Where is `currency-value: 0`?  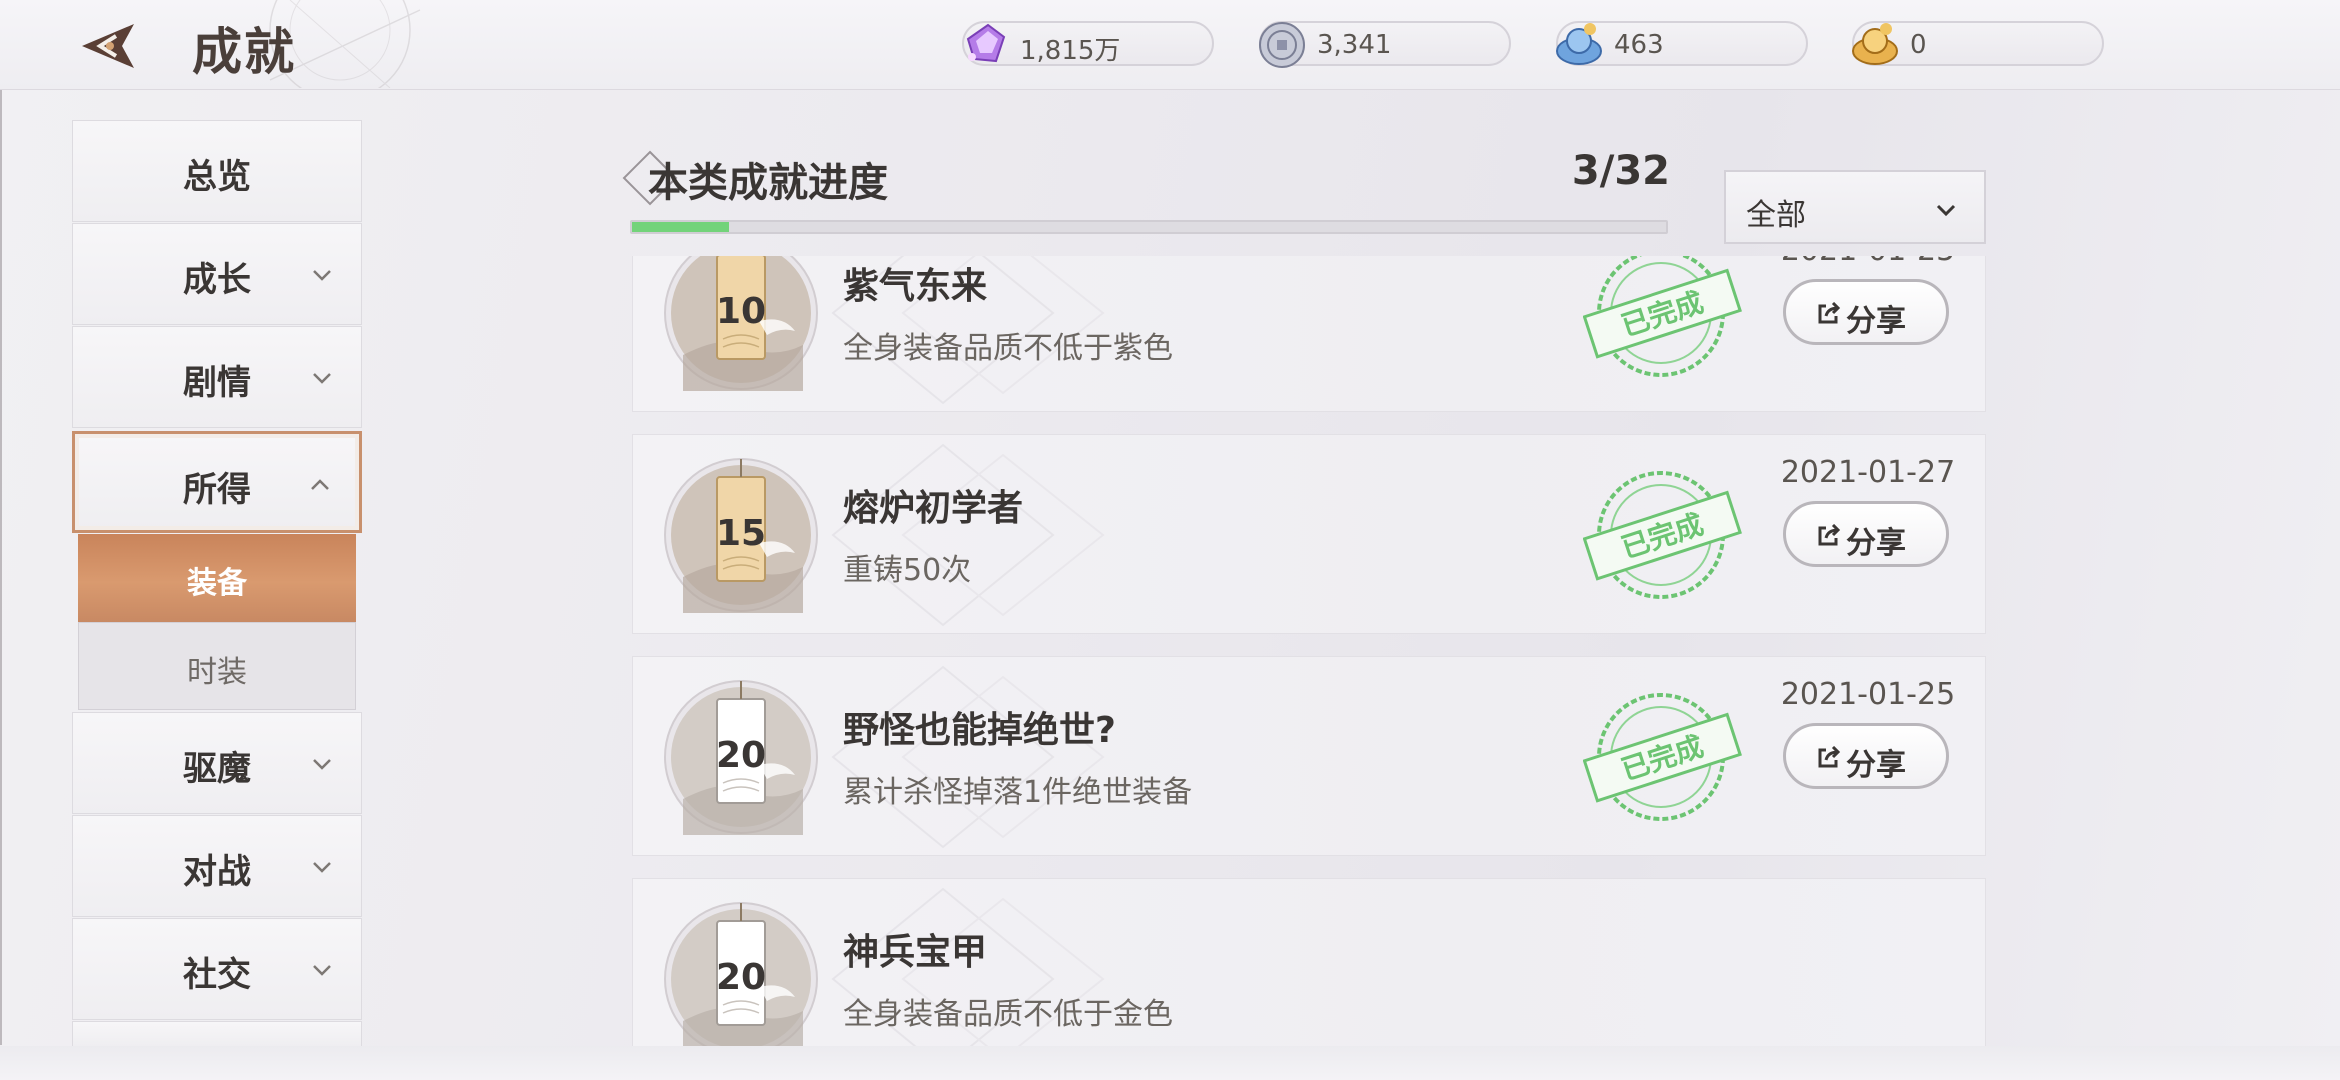 currency-value: 0 is located at coordinates (1918, 45).